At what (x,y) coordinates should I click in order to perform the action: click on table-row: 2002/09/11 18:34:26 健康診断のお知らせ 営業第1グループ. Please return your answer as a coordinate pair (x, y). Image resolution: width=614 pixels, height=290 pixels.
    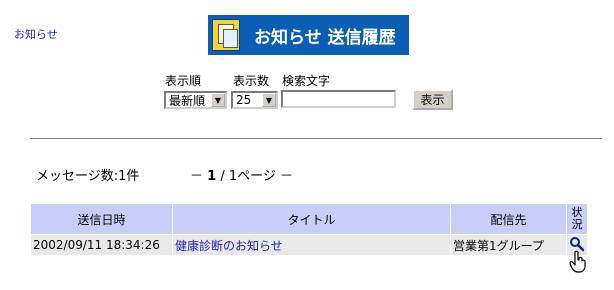
    Looking at the image, I should click on (309, 245).